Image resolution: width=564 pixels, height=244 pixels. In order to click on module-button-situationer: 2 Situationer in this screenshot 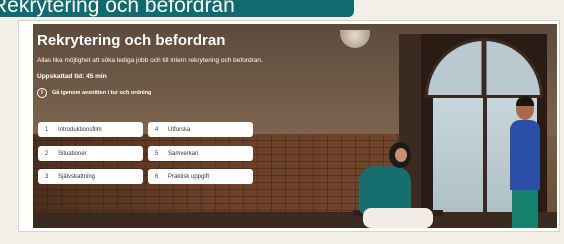, I will do `click(90, 153)`.